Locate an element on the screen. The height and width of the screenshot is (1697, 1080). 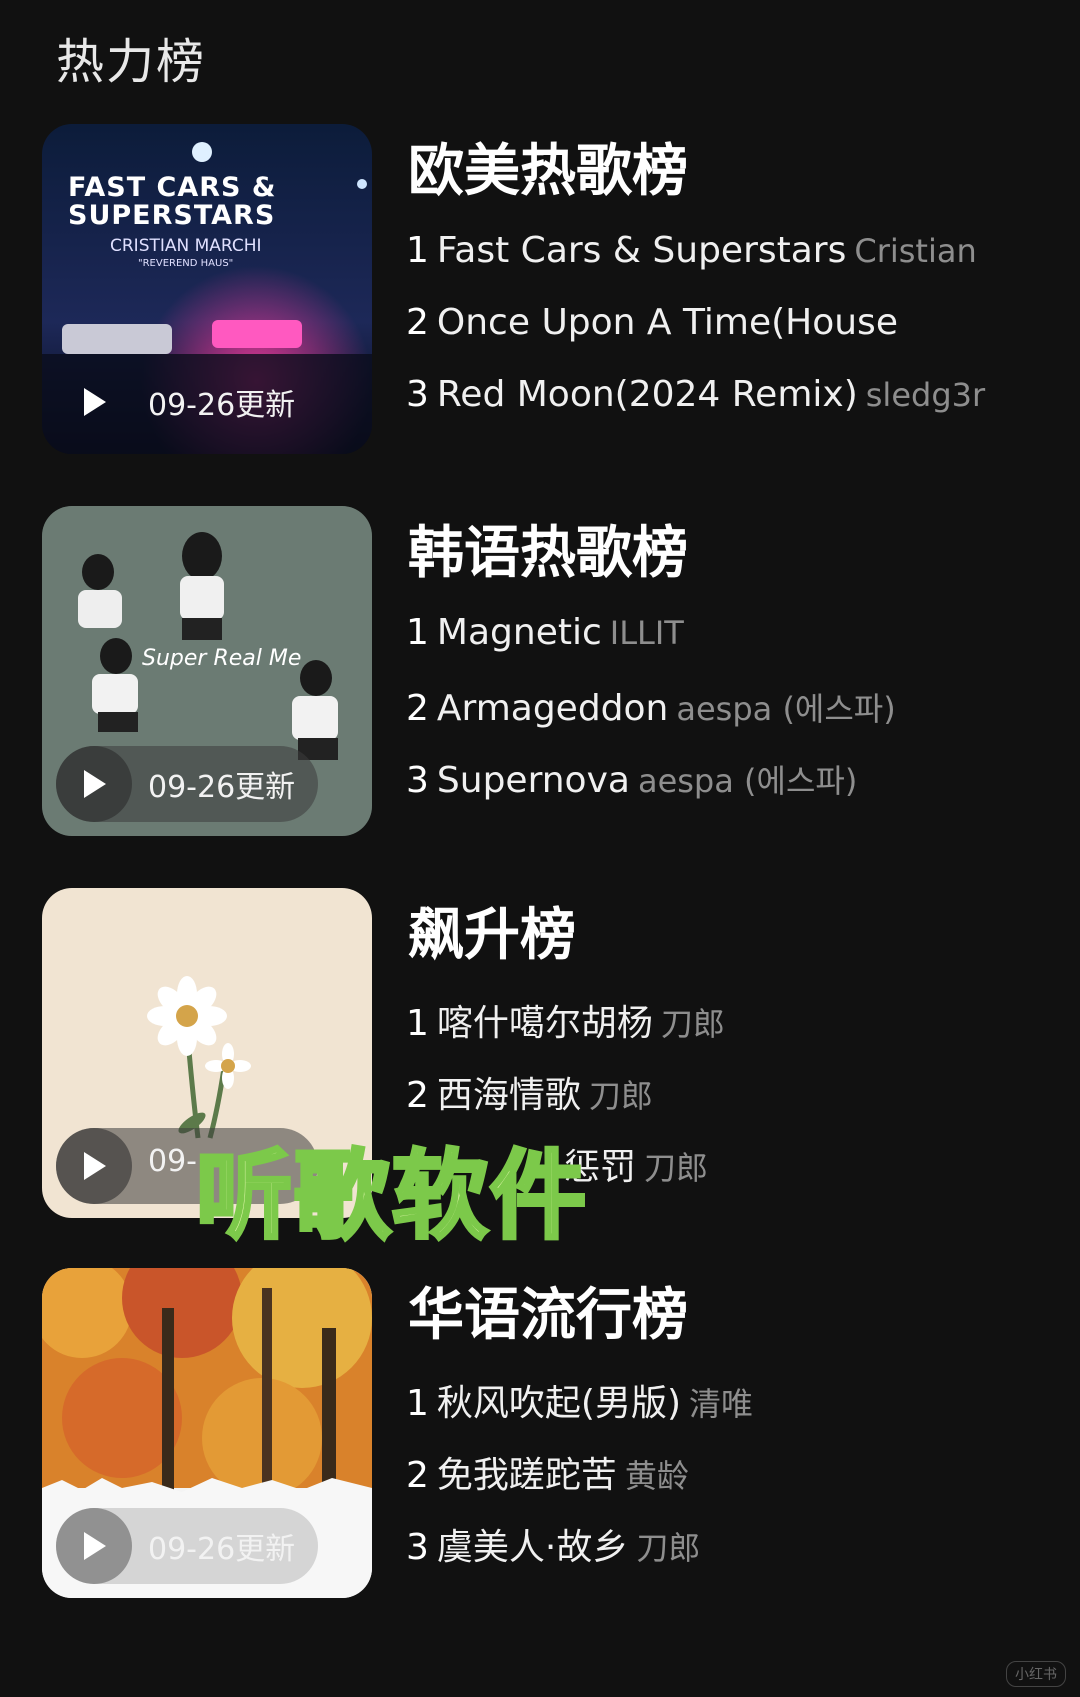
track-title: 西海情歌 is located at coordinates (508, 1095).